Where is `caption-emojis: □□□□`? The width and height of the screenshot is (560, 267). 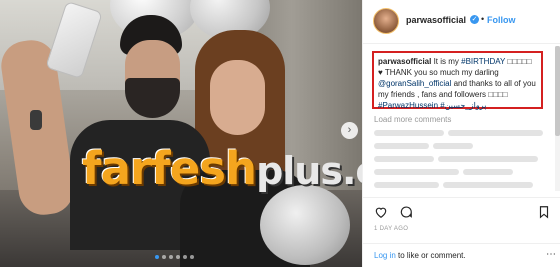
caption-emojis: □□□□ is located at coordinates (498, 94).